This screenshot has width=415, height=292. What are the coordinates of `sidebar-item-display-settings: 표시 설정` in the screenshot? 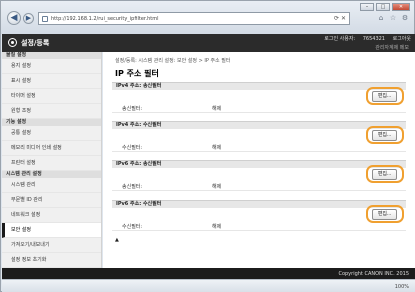 It's located at (51, 81).